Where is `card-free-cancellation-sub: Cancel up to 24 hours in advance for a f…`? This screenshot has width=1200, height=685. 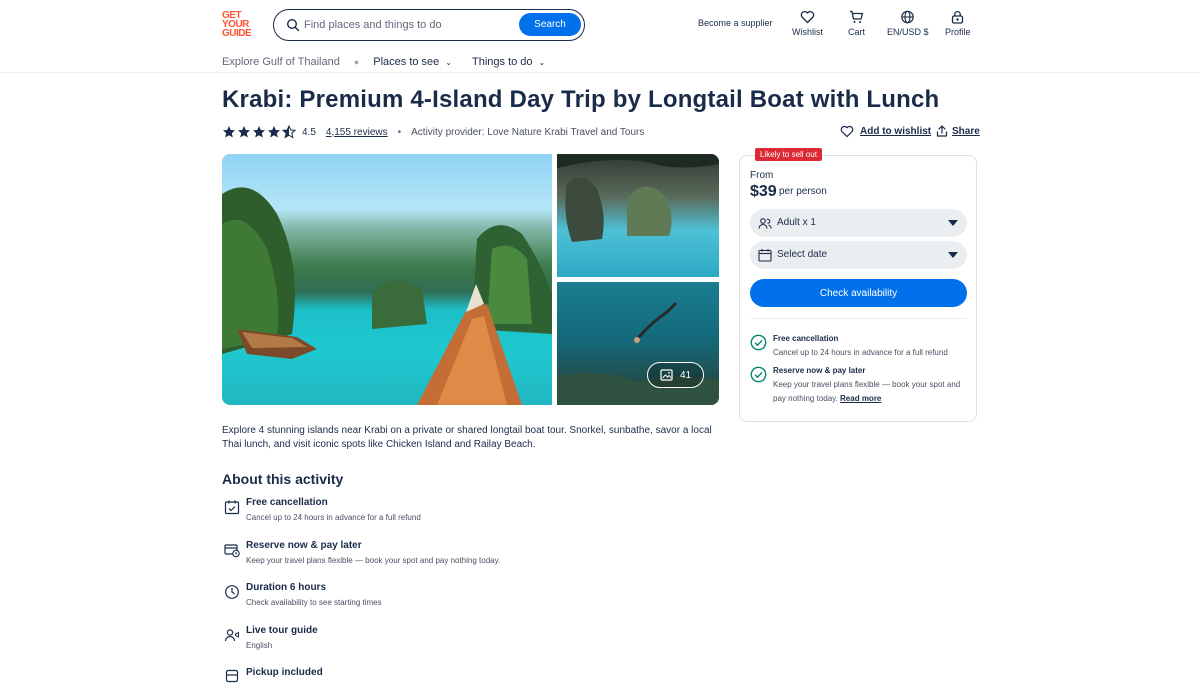
card-free-cancellation-sub: Cancel up to 24 hours in advance for a f… is located at coordinates (860, 352).